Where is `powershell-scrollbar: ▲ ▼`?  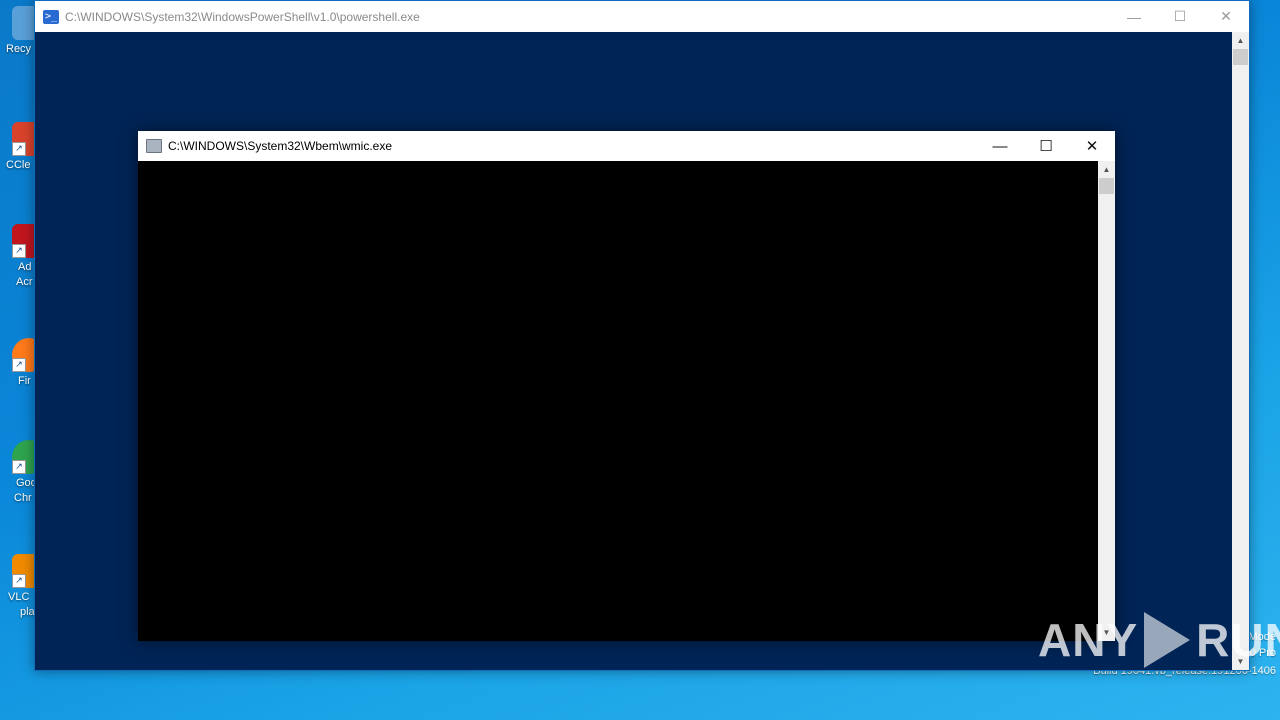 powershell-scrollbar: ▲ ▼ is located at coordinates (1240, 351).